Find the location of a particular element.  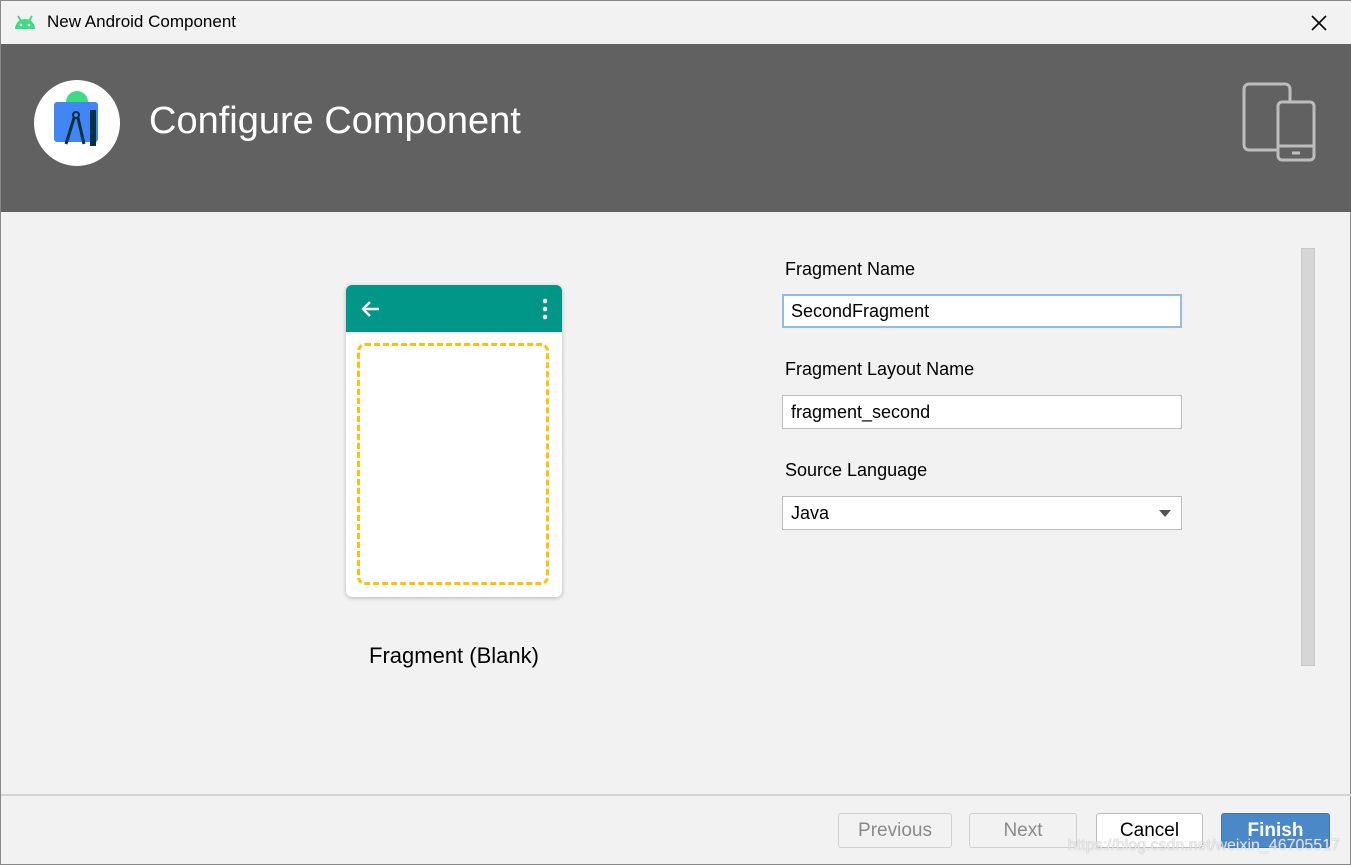

source-language-select: Java is located at coordinates (982, 513).